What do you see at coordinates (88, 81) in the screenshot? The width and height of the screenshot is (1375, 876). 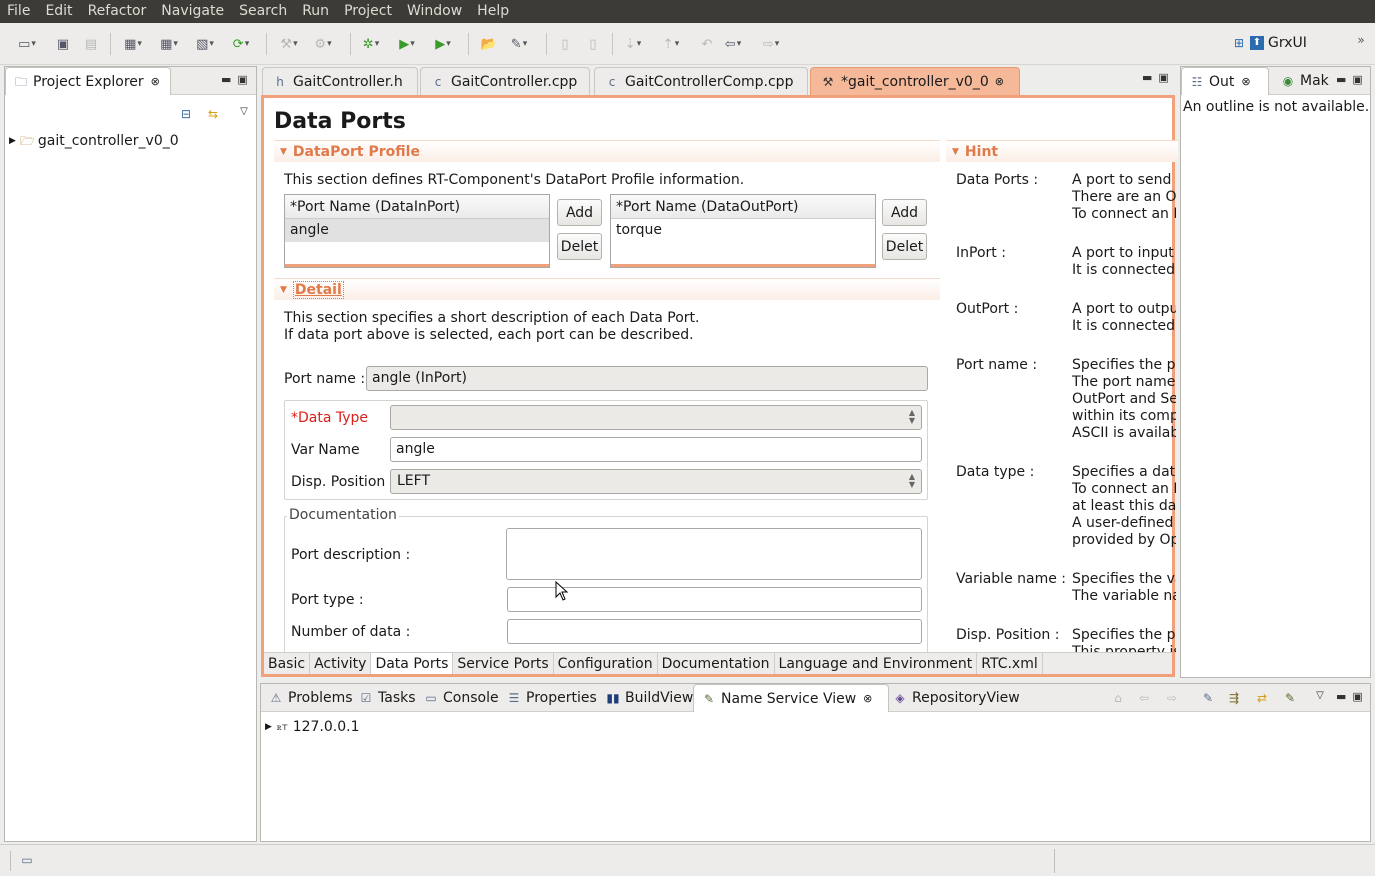 I see `tab-project-explorer: 🗀 Project Explorer ⊗` at bounding box center [88, 81].